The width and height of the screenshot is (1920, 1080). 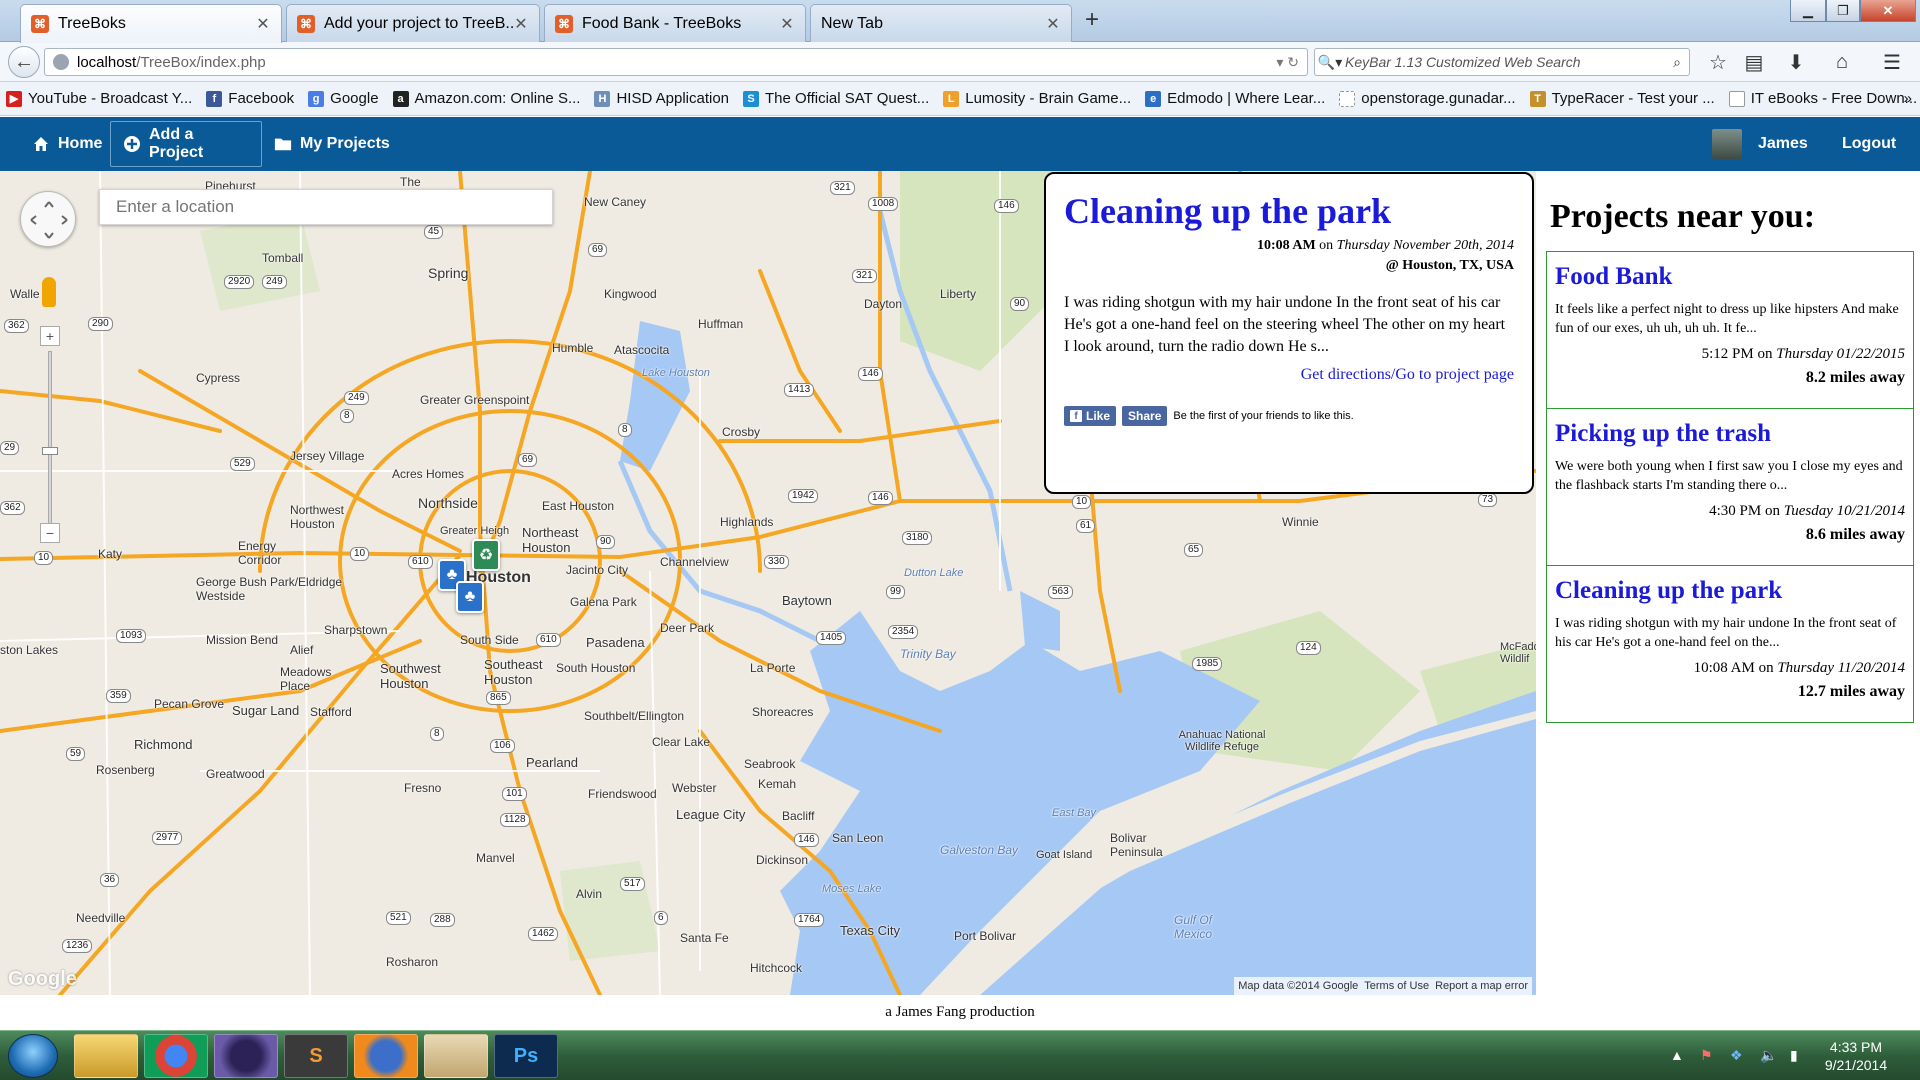 I want to click on sublime-icon: S, so click(x=316, y=1056).